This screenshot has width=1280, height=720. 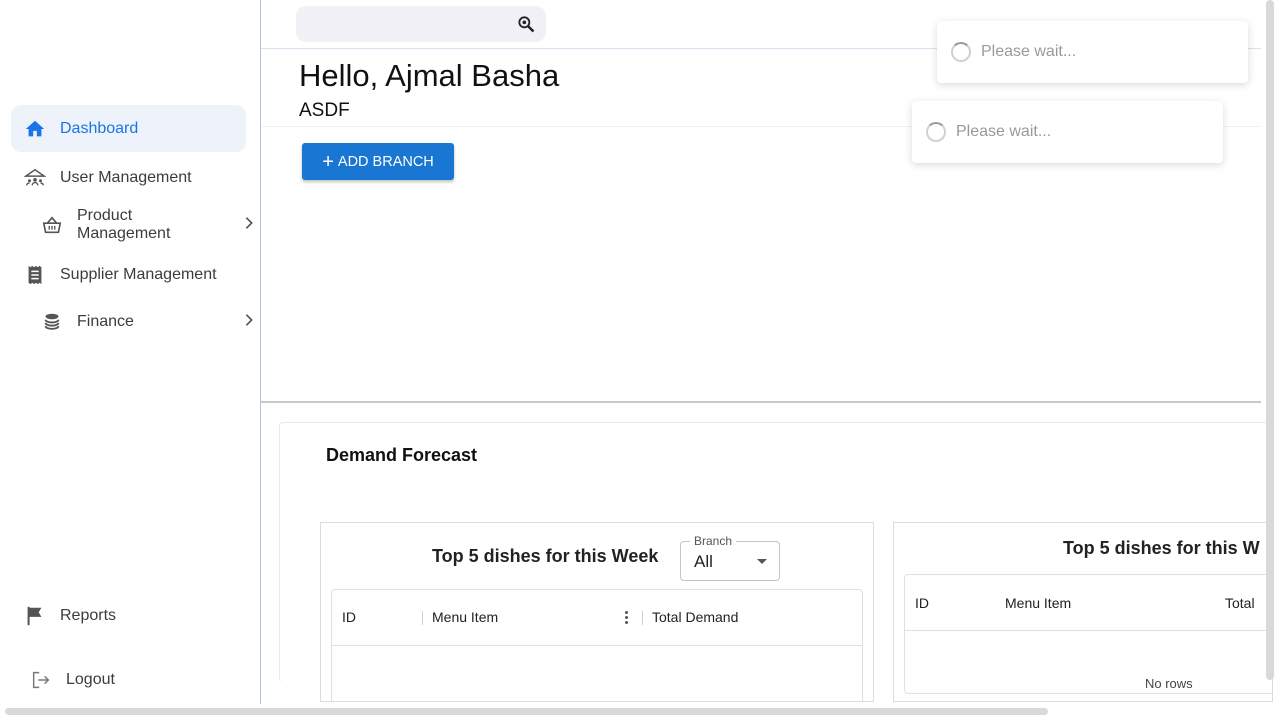 I want to click on sidebar-item-user-management: User Management, so click(x=108, y=178).